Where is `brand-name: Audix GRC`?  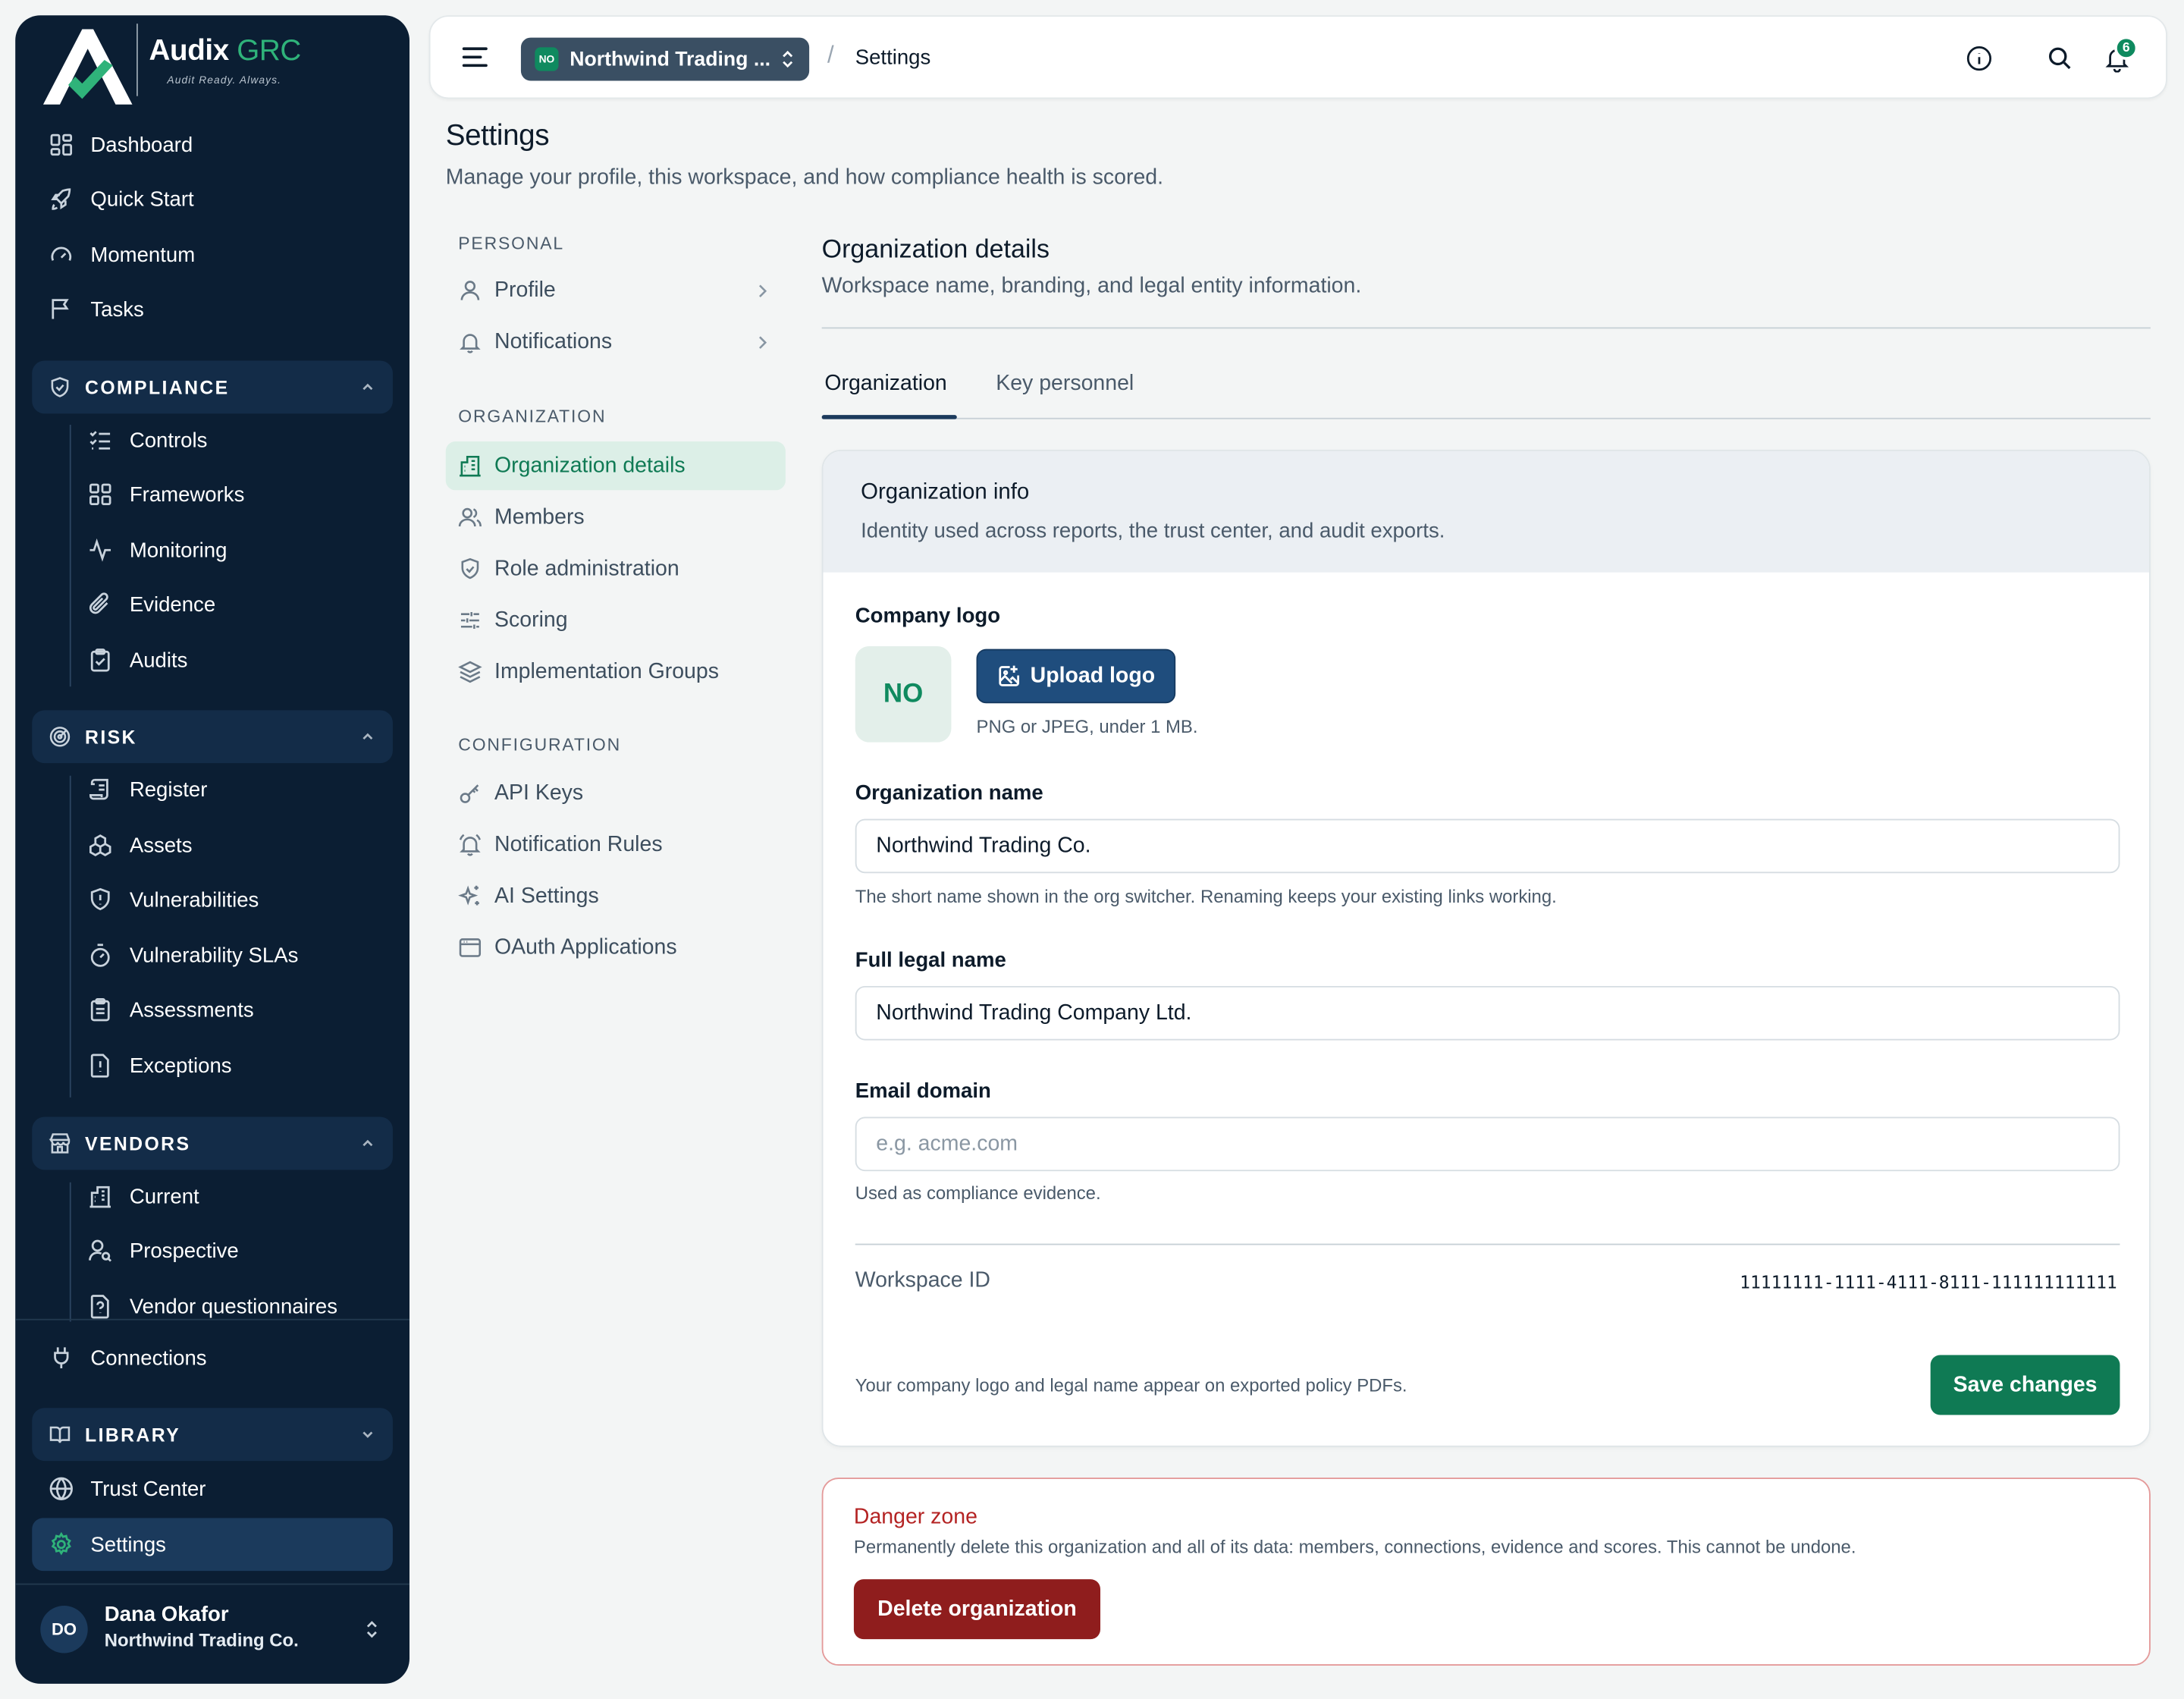 brand-name: Audix GRC is located at coordinates (225, 51).